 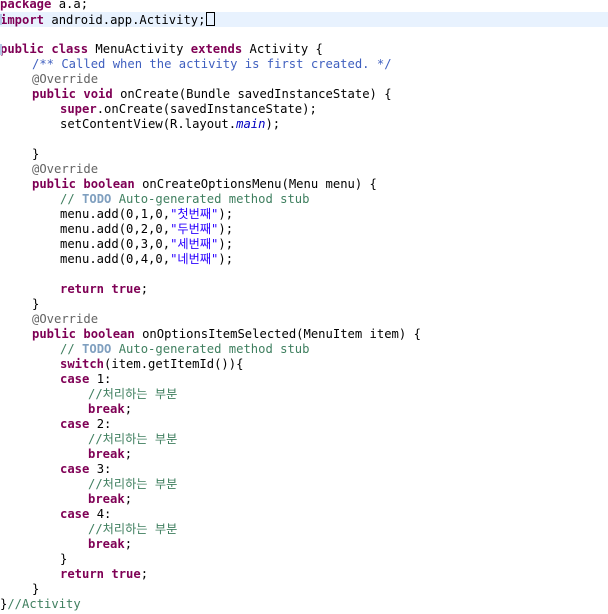 What do you see at coordinates (282, 49) in the screenshot?
I see `code-text: Activity {` at bounding box center [282, 49].